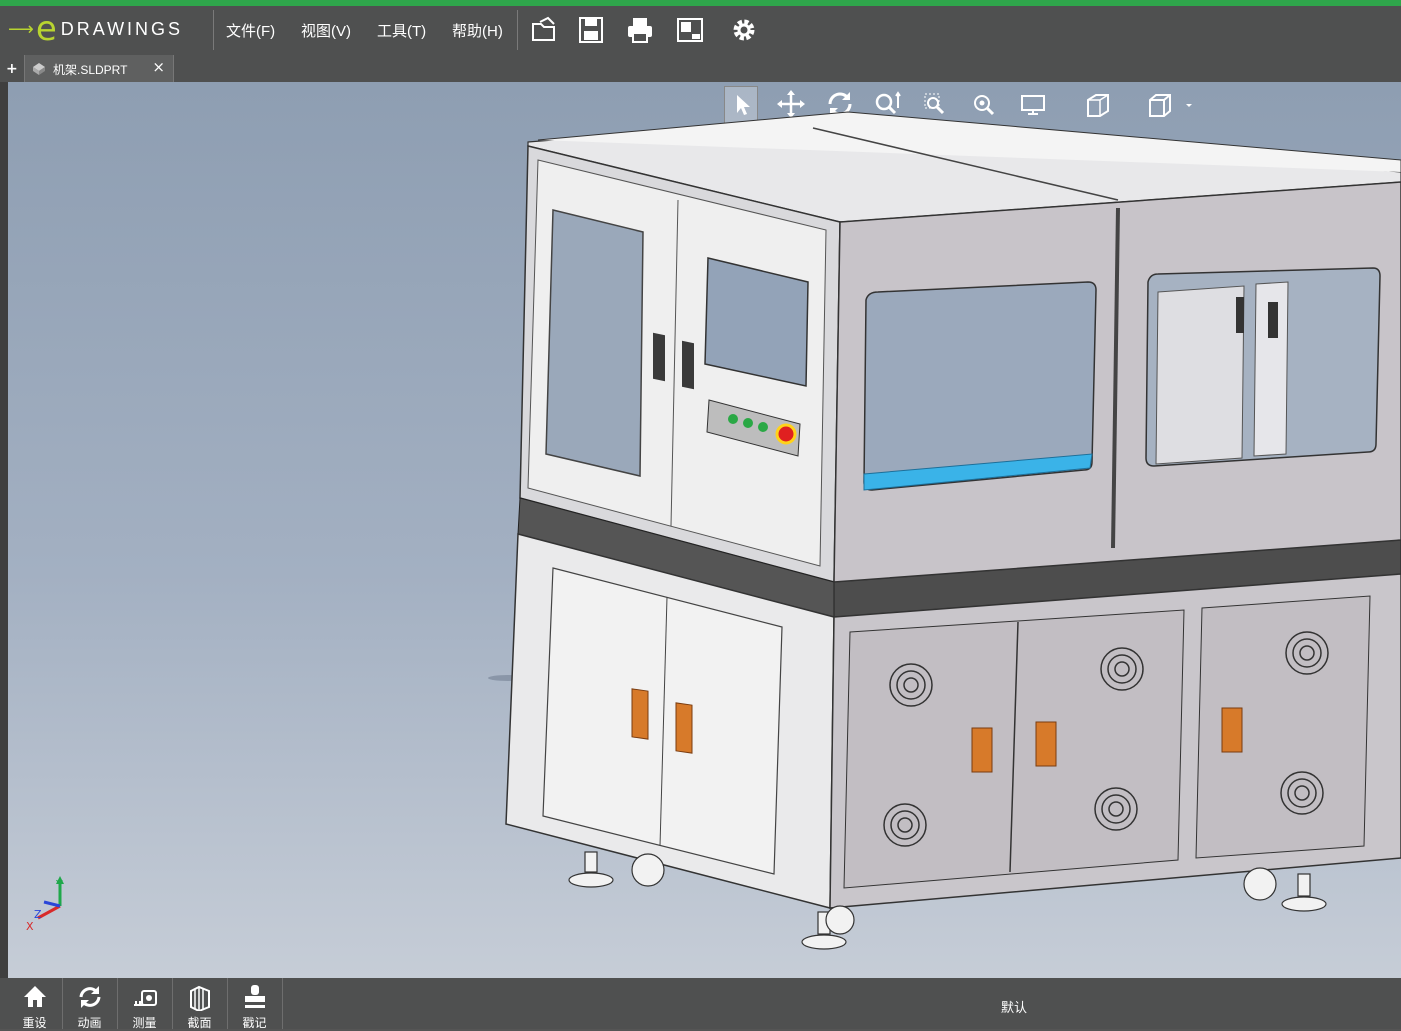 This screenshot has height=1031, width=1401. Describe the element at coordinates (89, 1023) in the screenshot. I see `animate-label: 动画` at that location.